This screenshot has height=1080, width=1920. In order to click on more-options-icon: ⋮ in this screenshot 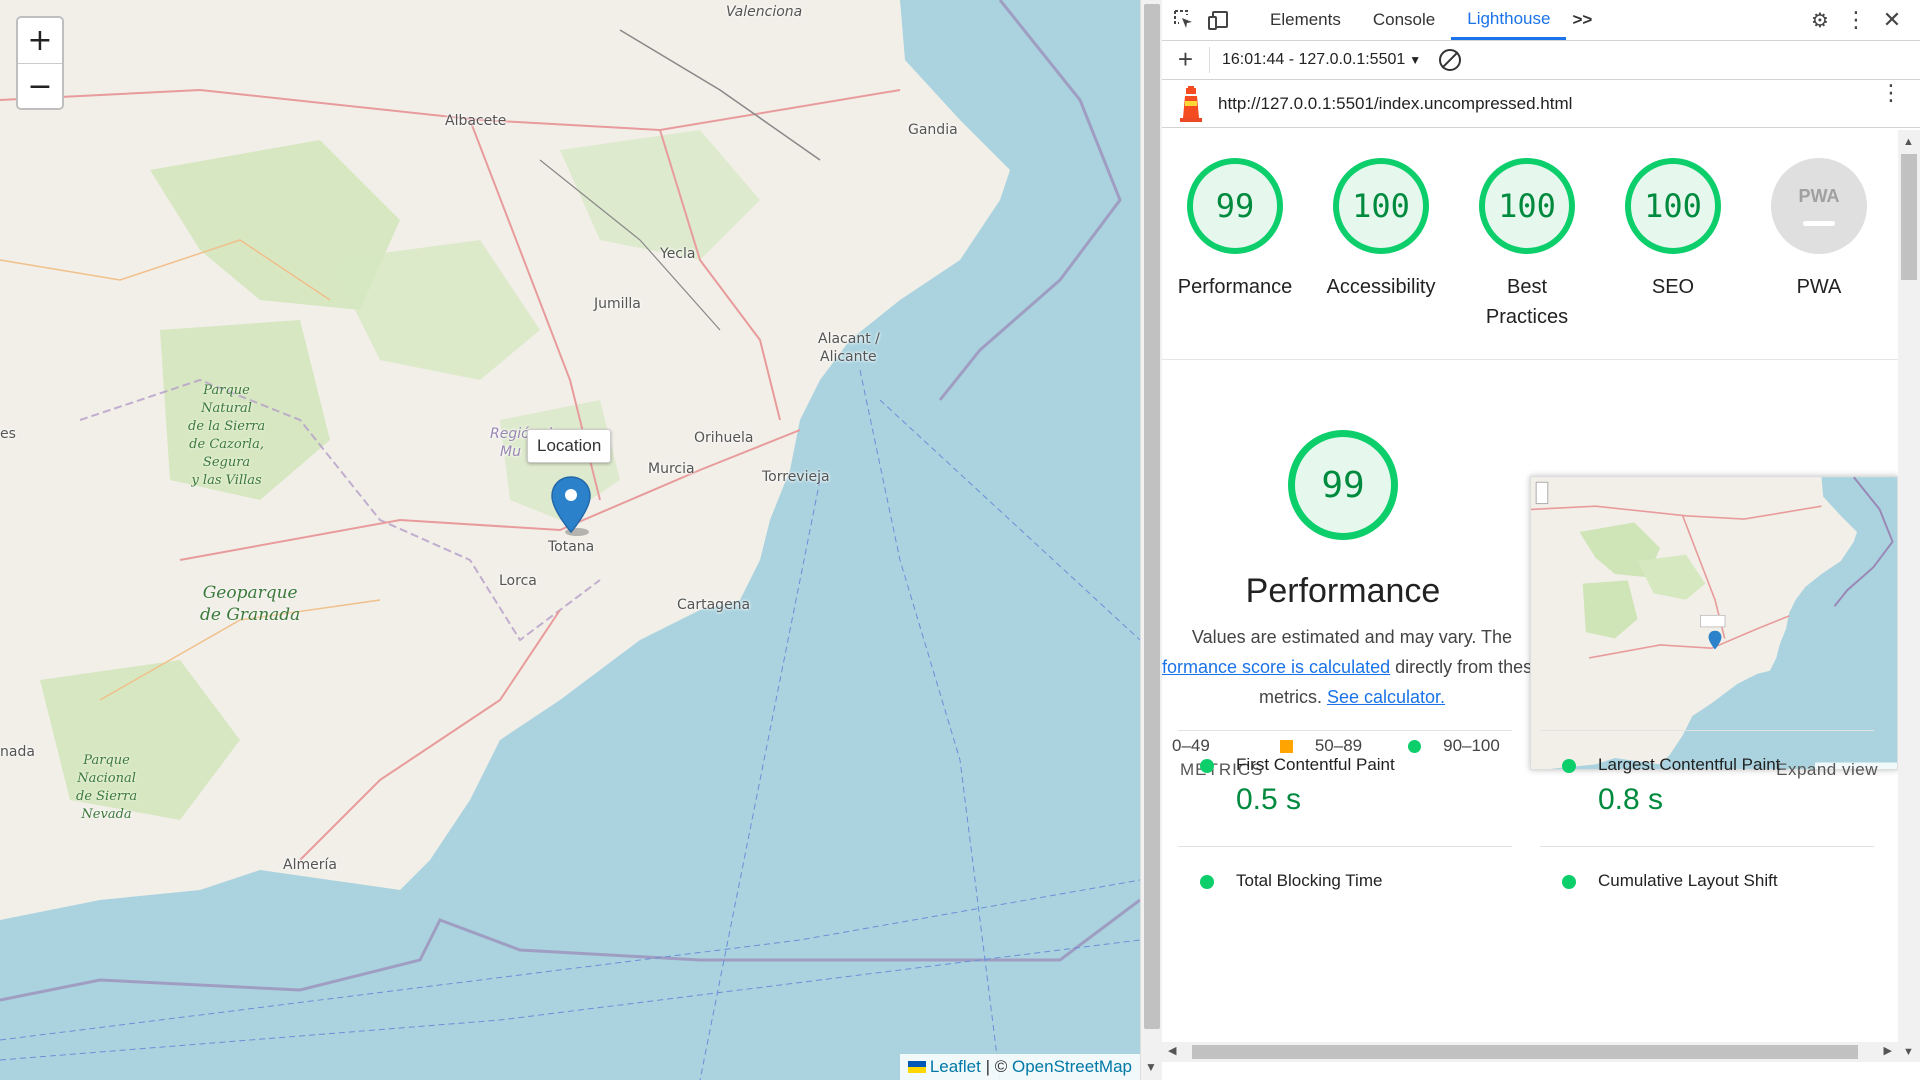, I will do `click(1856, 20)`.